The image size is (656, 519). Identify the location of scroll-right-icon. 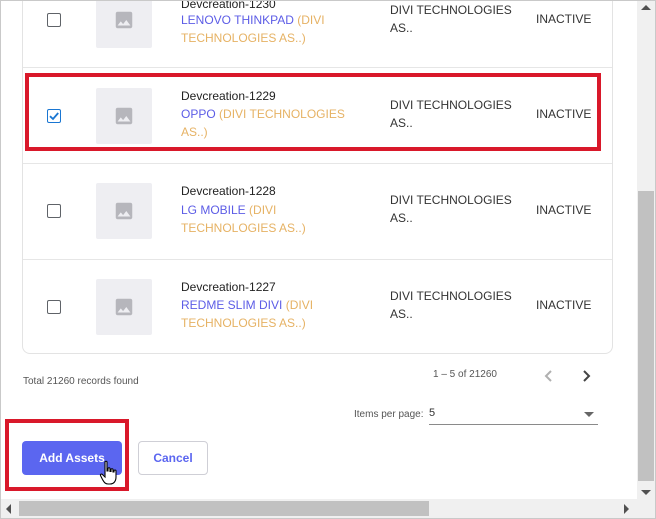
(626, 509).